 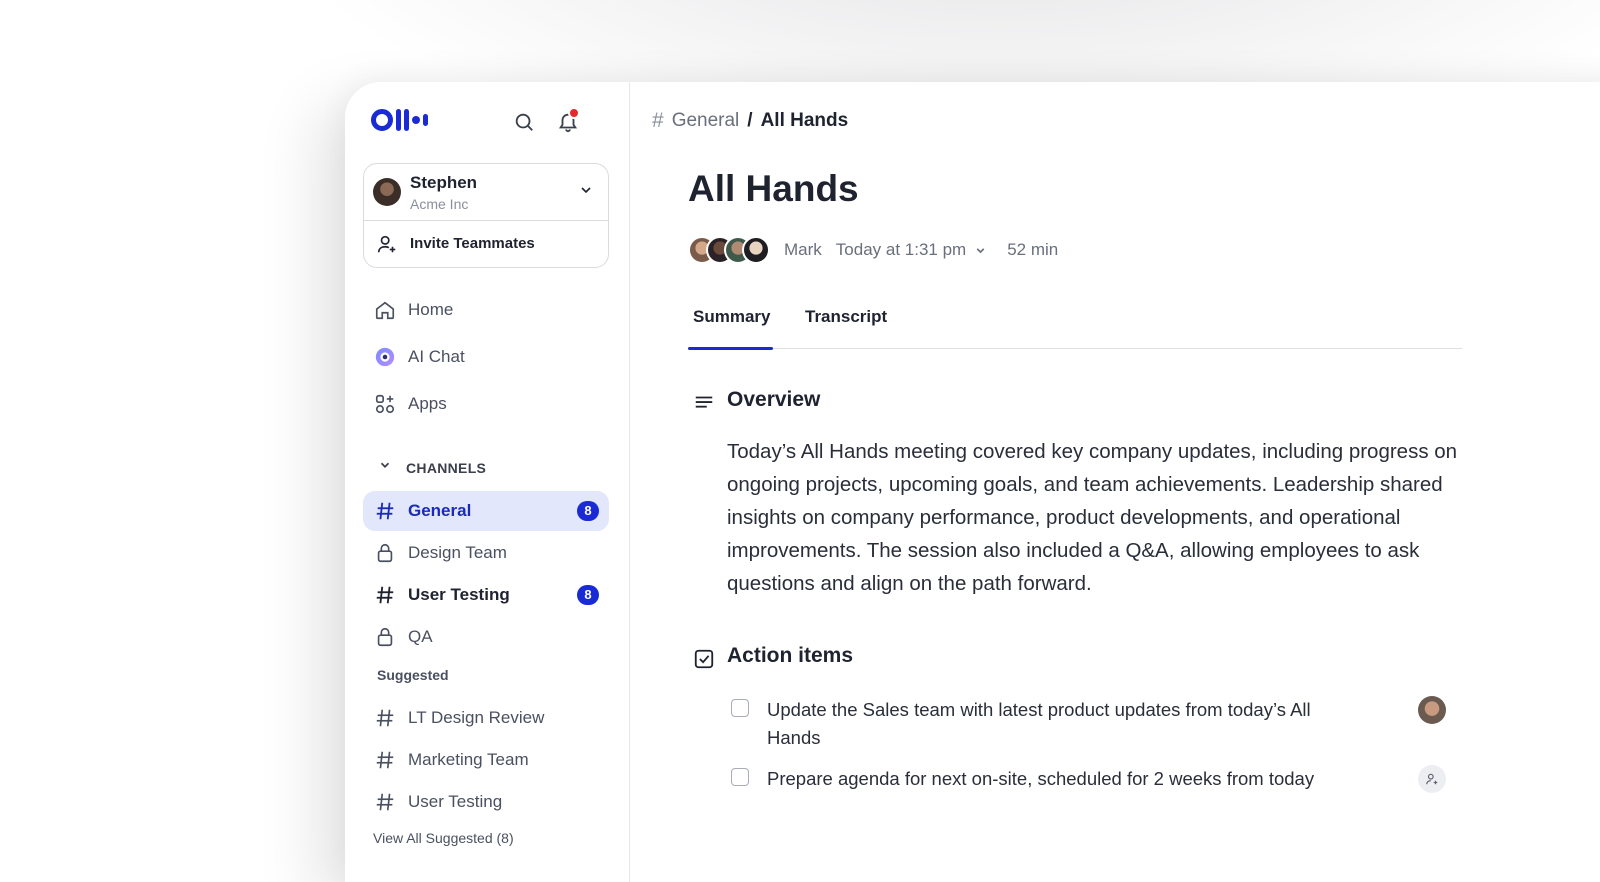 I want to click on channel-qa: QA, so click(x=486, y=637).